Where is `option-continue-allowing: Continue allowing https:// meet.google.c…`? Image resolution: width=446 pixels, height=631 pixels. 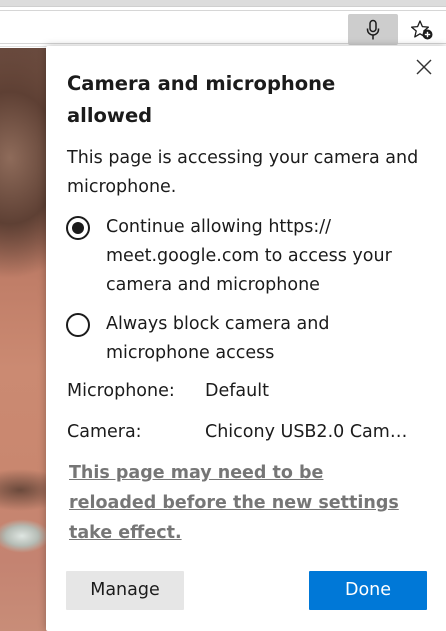 option-continue-allowing: Continue allowing https:// meet.google.c… is located at coordinates (246, 256).